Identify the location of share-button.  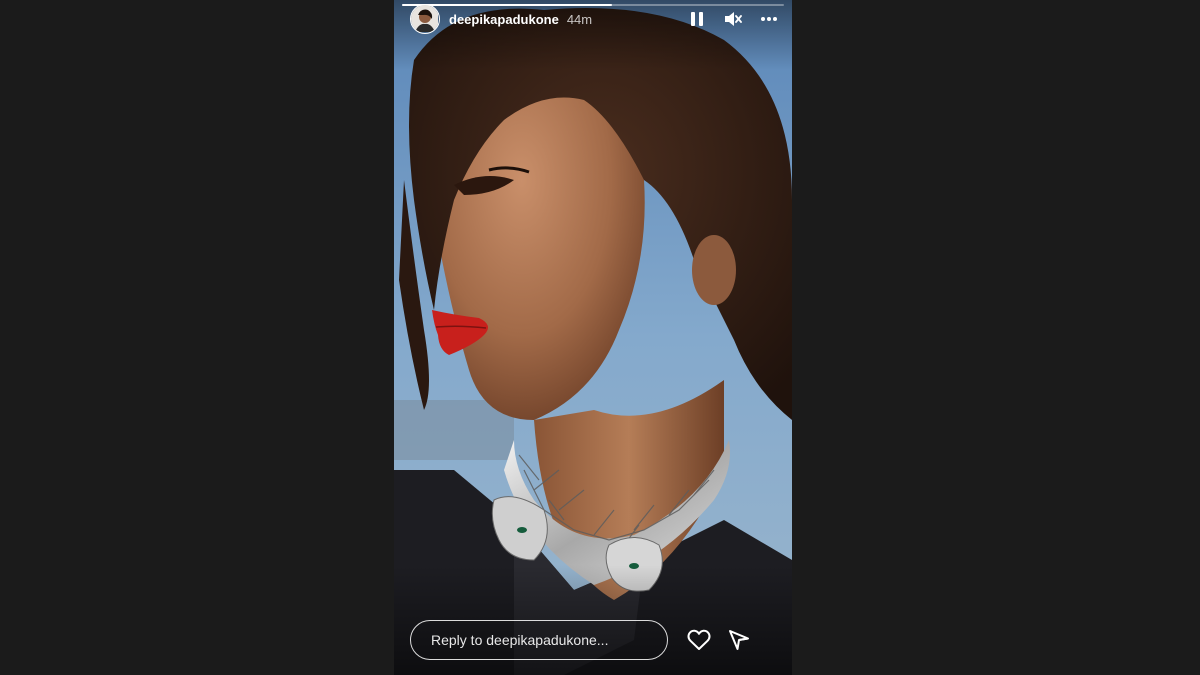
(739, 640).